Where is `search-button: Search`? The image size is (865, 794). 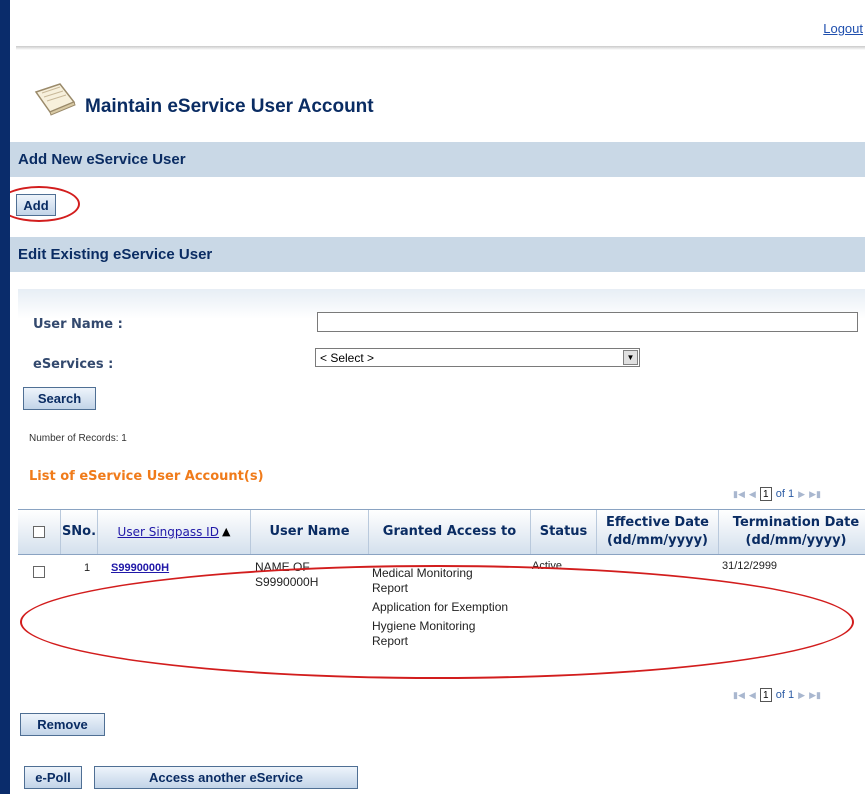 search-button: Search is located at coordinates (59, 398).